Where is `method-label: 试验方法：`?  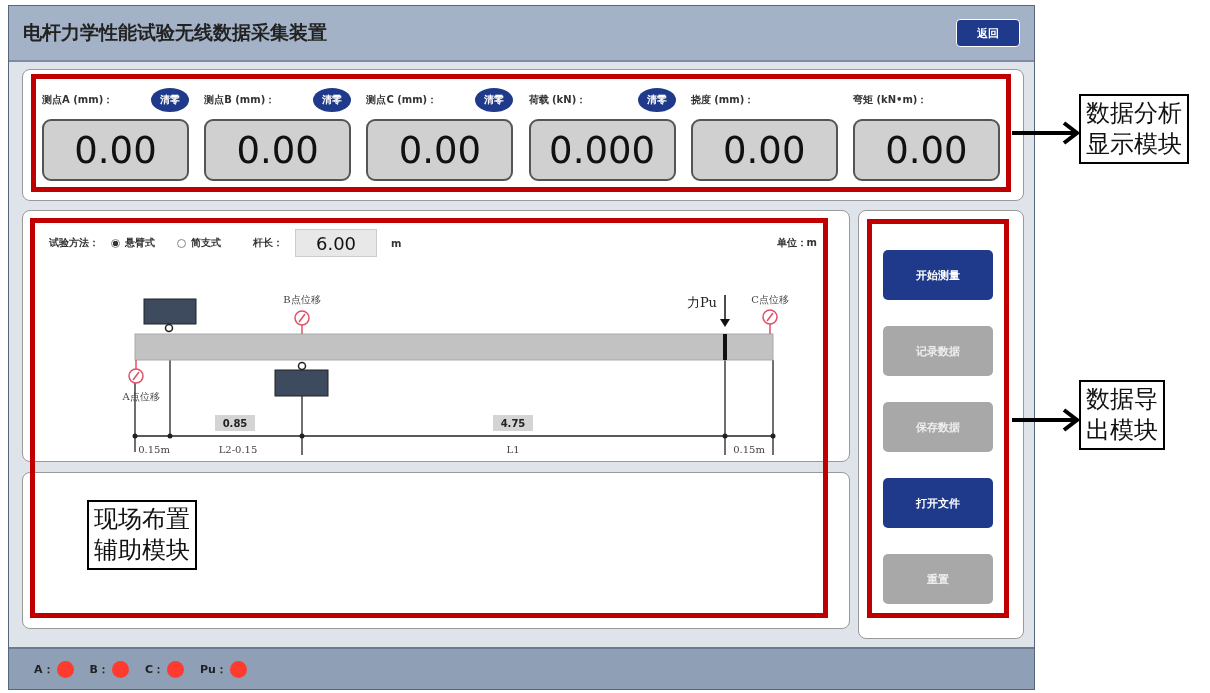 method-label: 试验方法： is located at coordinates (74, 243).